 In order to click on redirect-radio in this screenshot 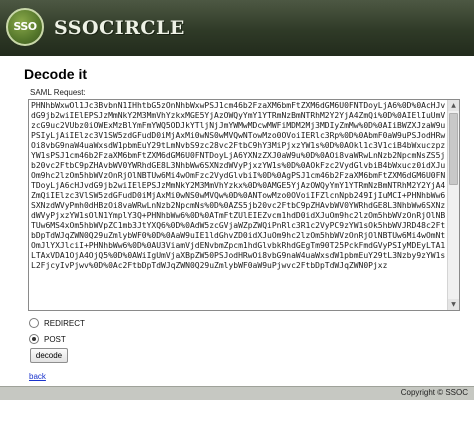, I will do `click(34, 322)`.